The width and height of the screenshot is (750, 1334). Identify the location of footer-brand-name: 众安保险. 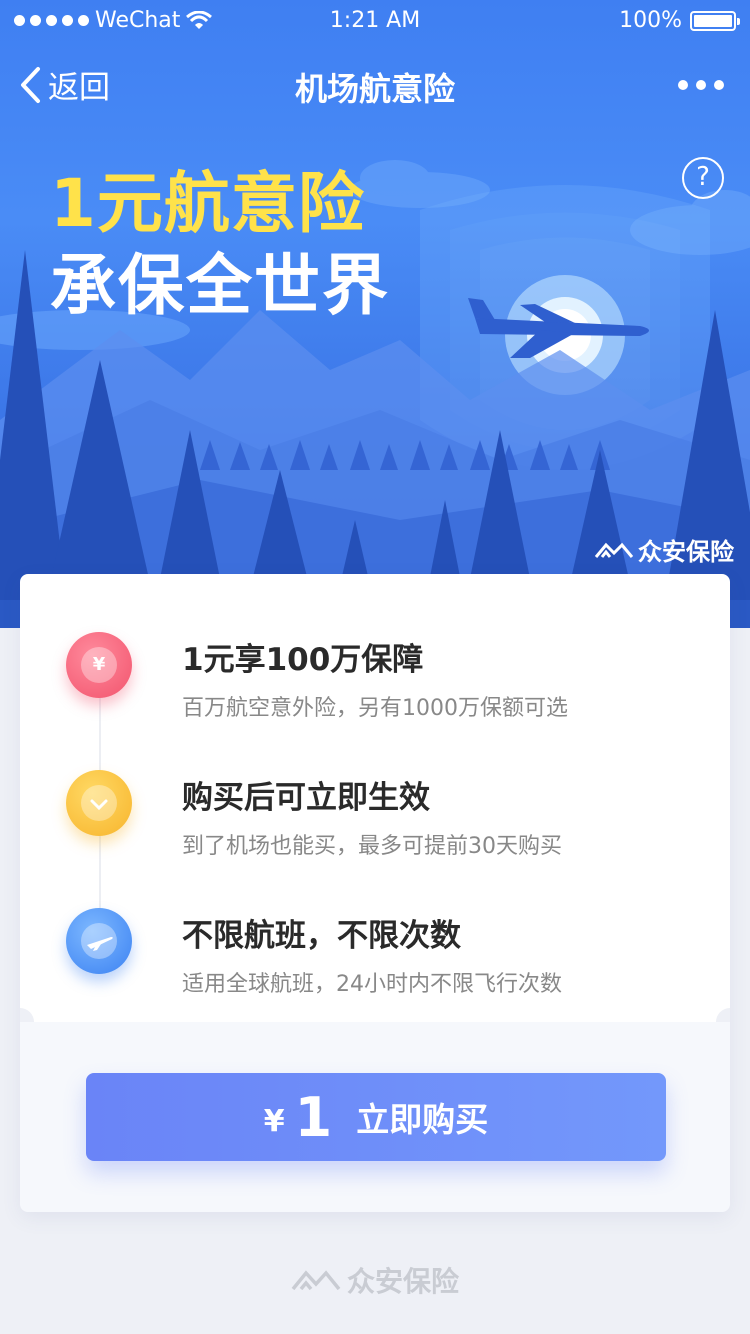
(402, 1281).